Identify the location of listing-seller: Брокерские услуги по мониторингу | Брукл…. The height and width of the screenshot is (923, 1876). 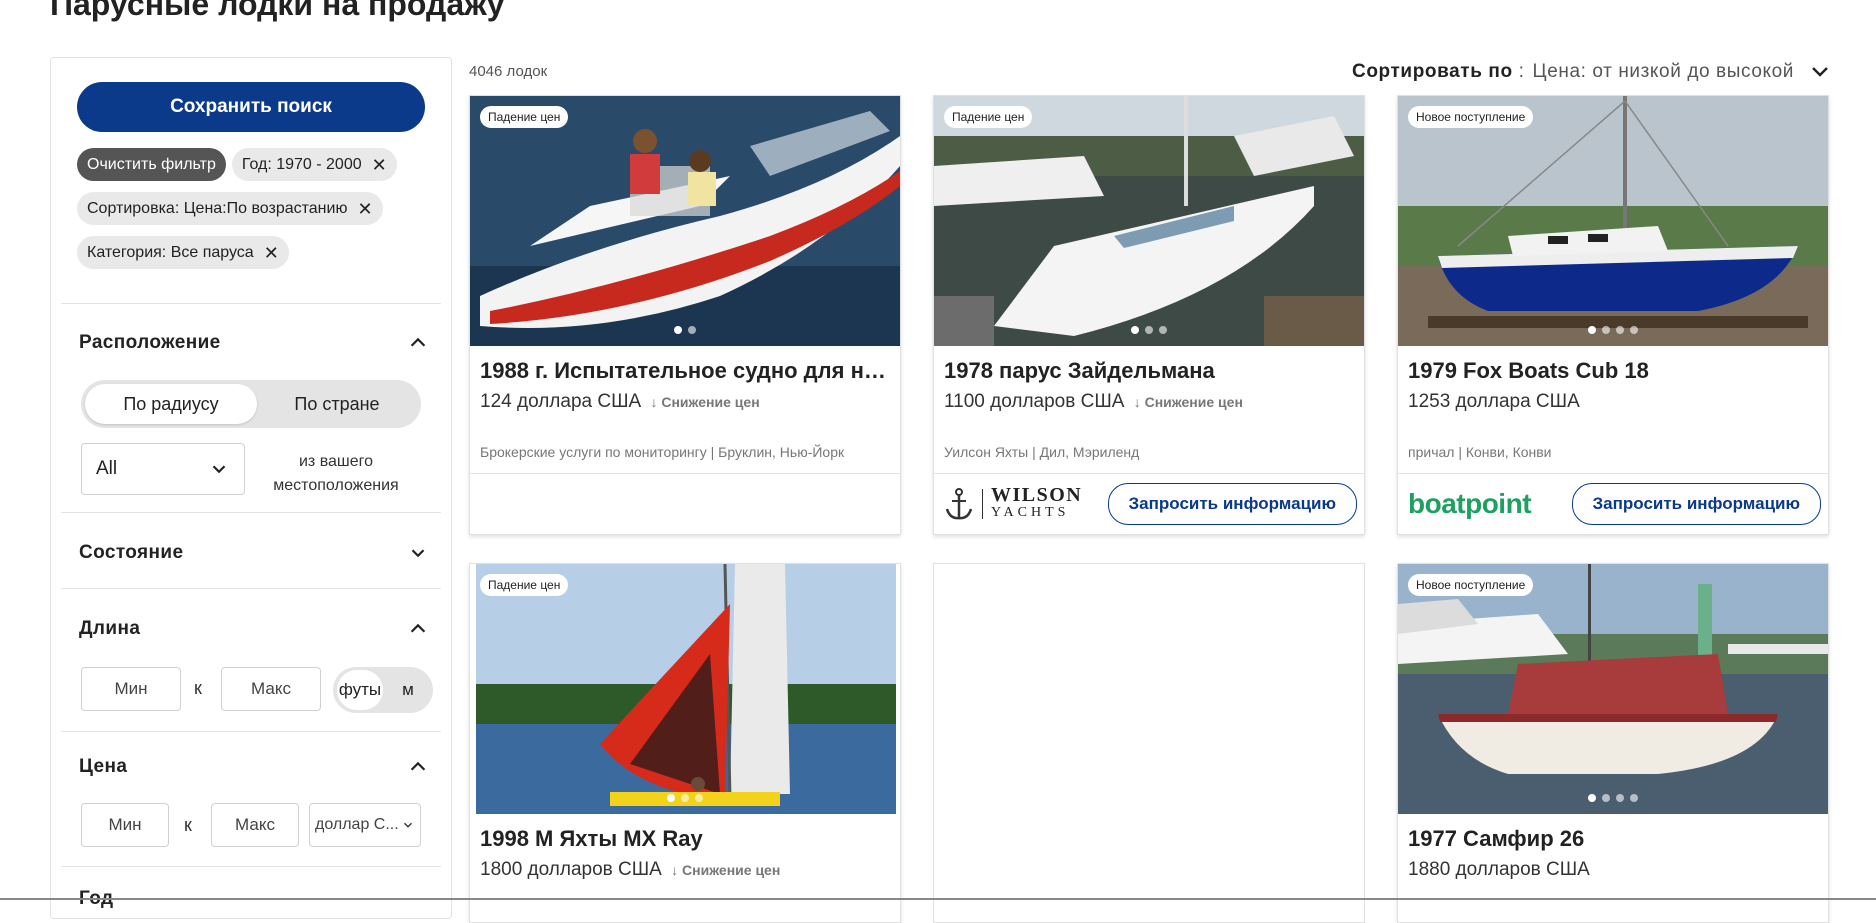
(662, 452).